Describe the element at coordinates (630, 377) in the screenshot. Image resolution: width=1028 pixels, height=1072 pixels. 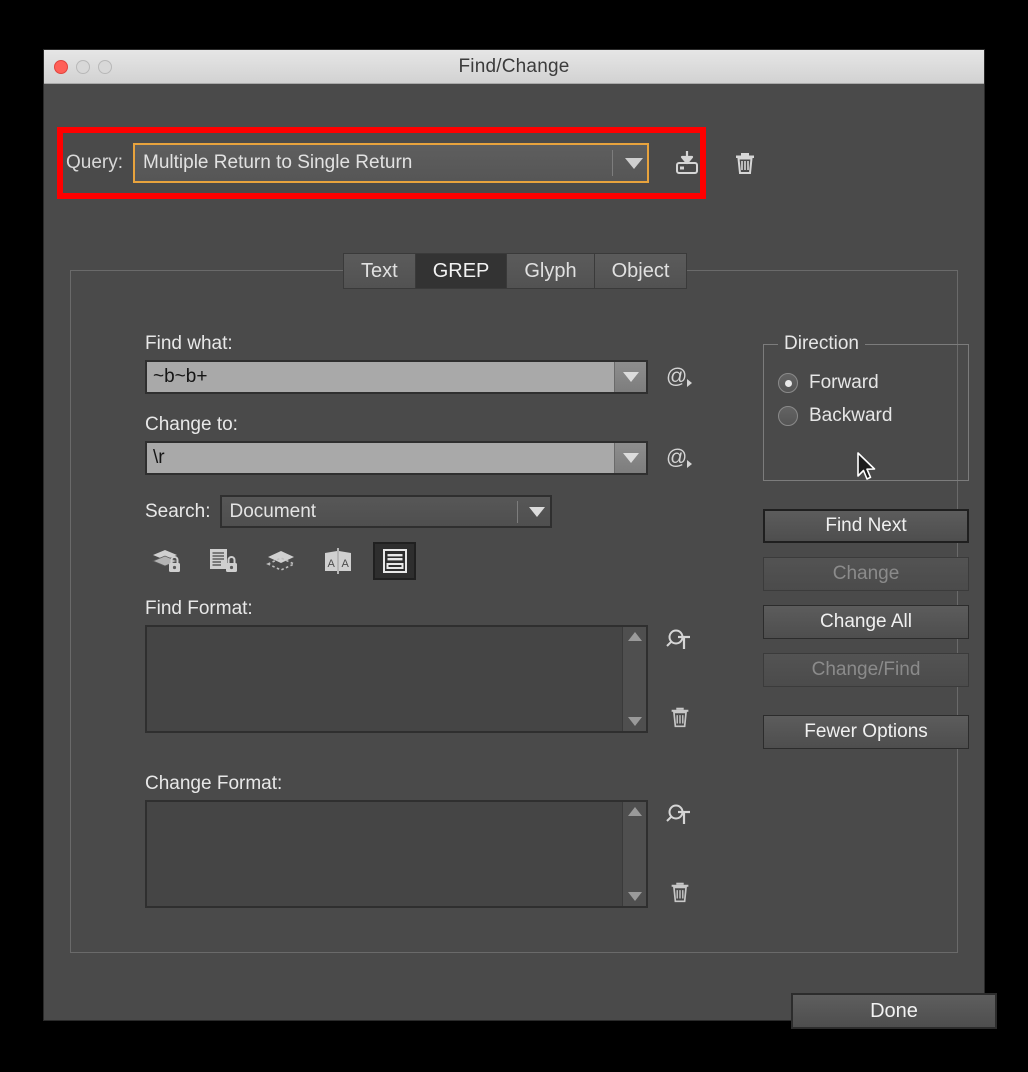
I see `find-what-dropdown-icon` at that location.